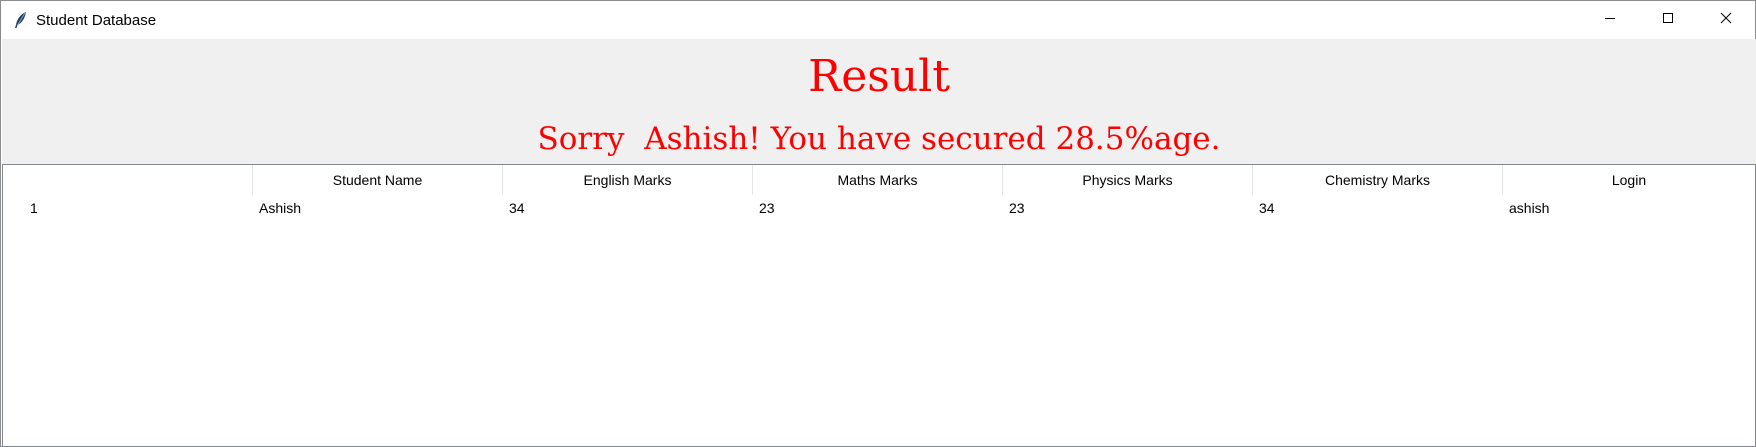 This screenshot has width=1756, height=447. Describe the element at coordinates (1267, 208) in the screenshot. I see `cell-chemistry-marks: 34` at that location.